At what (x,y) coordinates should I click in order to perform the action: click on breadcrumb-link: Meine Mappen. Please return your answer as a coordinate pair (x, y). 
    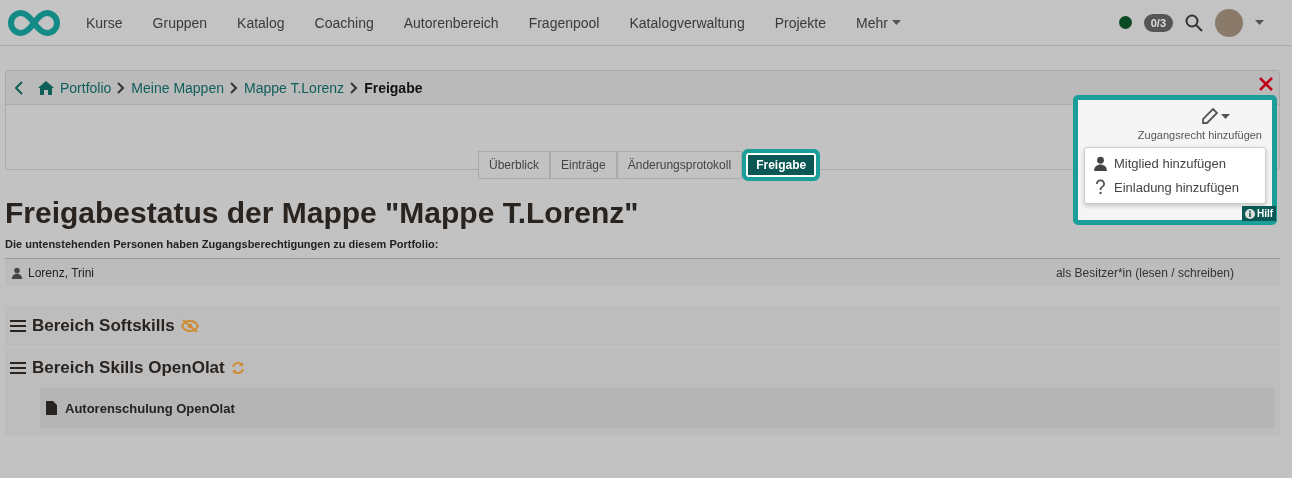
    Looking at the image, I should click on (177, 87).